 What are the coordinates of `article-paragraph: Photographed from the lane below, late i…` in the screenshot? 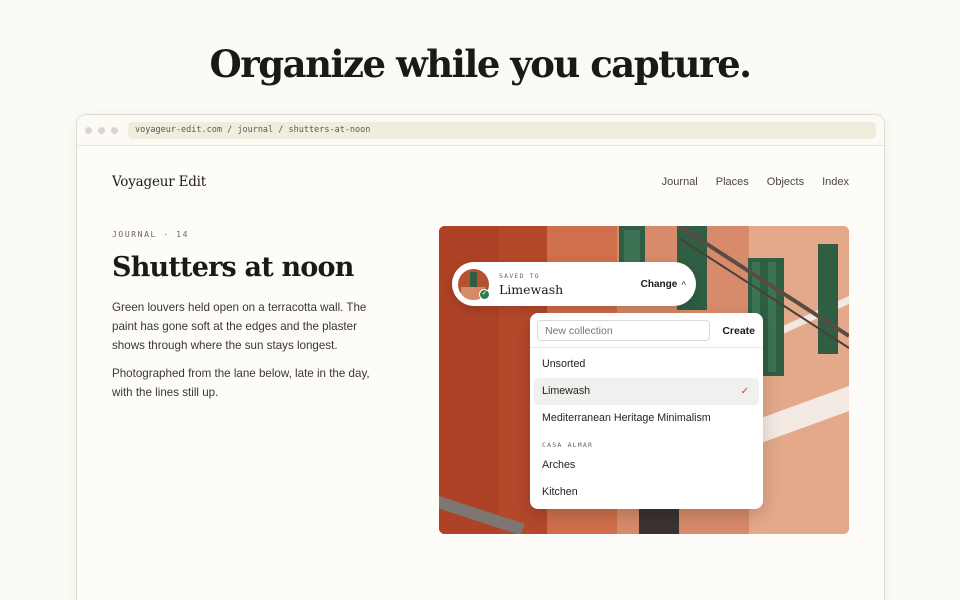 It's located at (241, 383).